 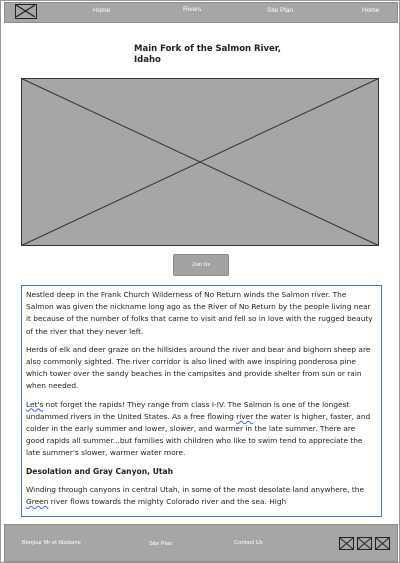 What do you see at coordinates (147, 60) in the screenshot?
I see `page-title-line2: Idaho` at bounding box center [147, 60].